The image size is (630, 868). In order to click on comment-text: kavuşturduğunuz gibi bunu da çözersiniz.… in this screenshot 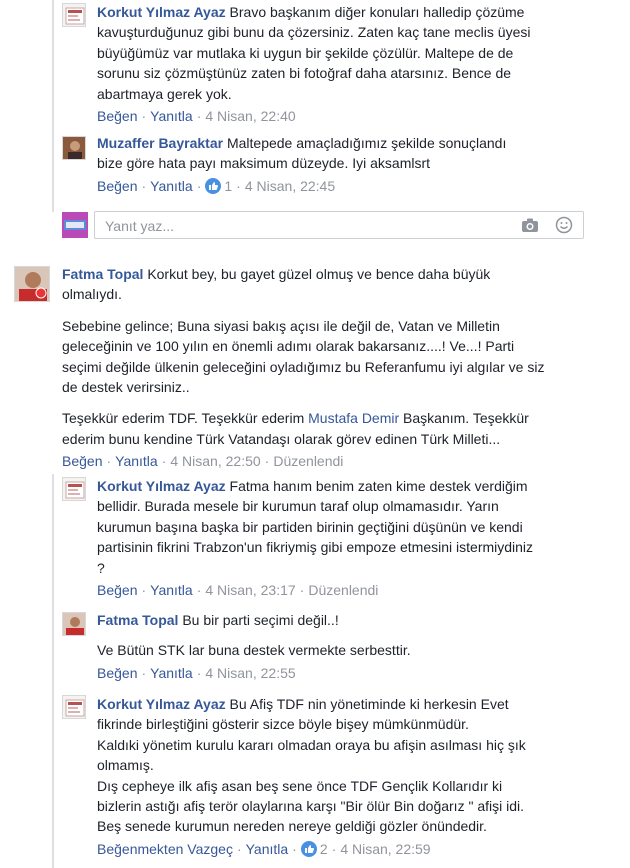, I will do `click(314, 32)`.